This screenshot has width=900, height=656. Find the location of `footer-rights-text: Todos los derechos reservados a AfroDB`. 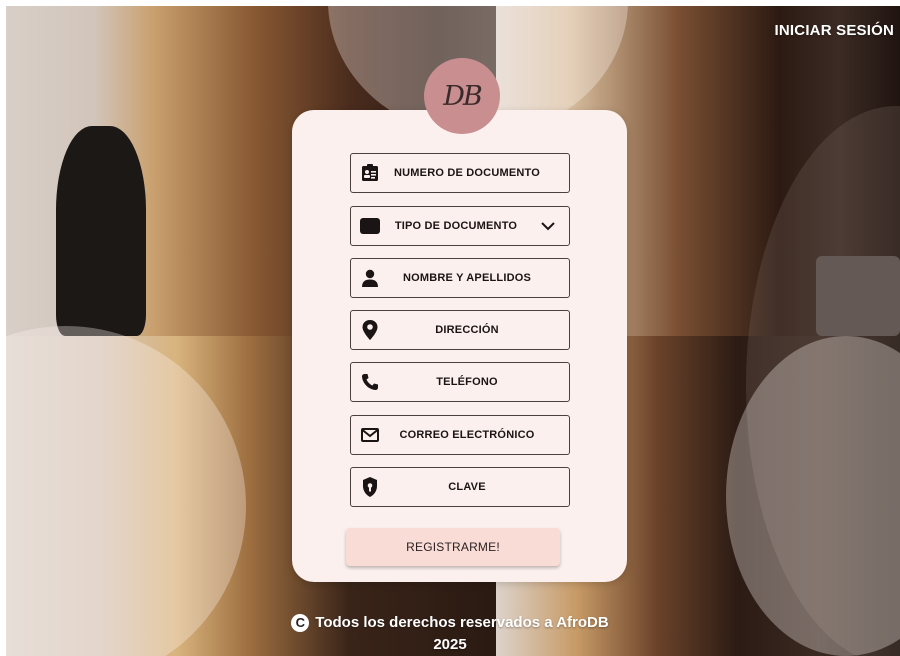

footer-rights-text: Todos los derechos reservados a AfroDB is located at coordinates (462, 622).